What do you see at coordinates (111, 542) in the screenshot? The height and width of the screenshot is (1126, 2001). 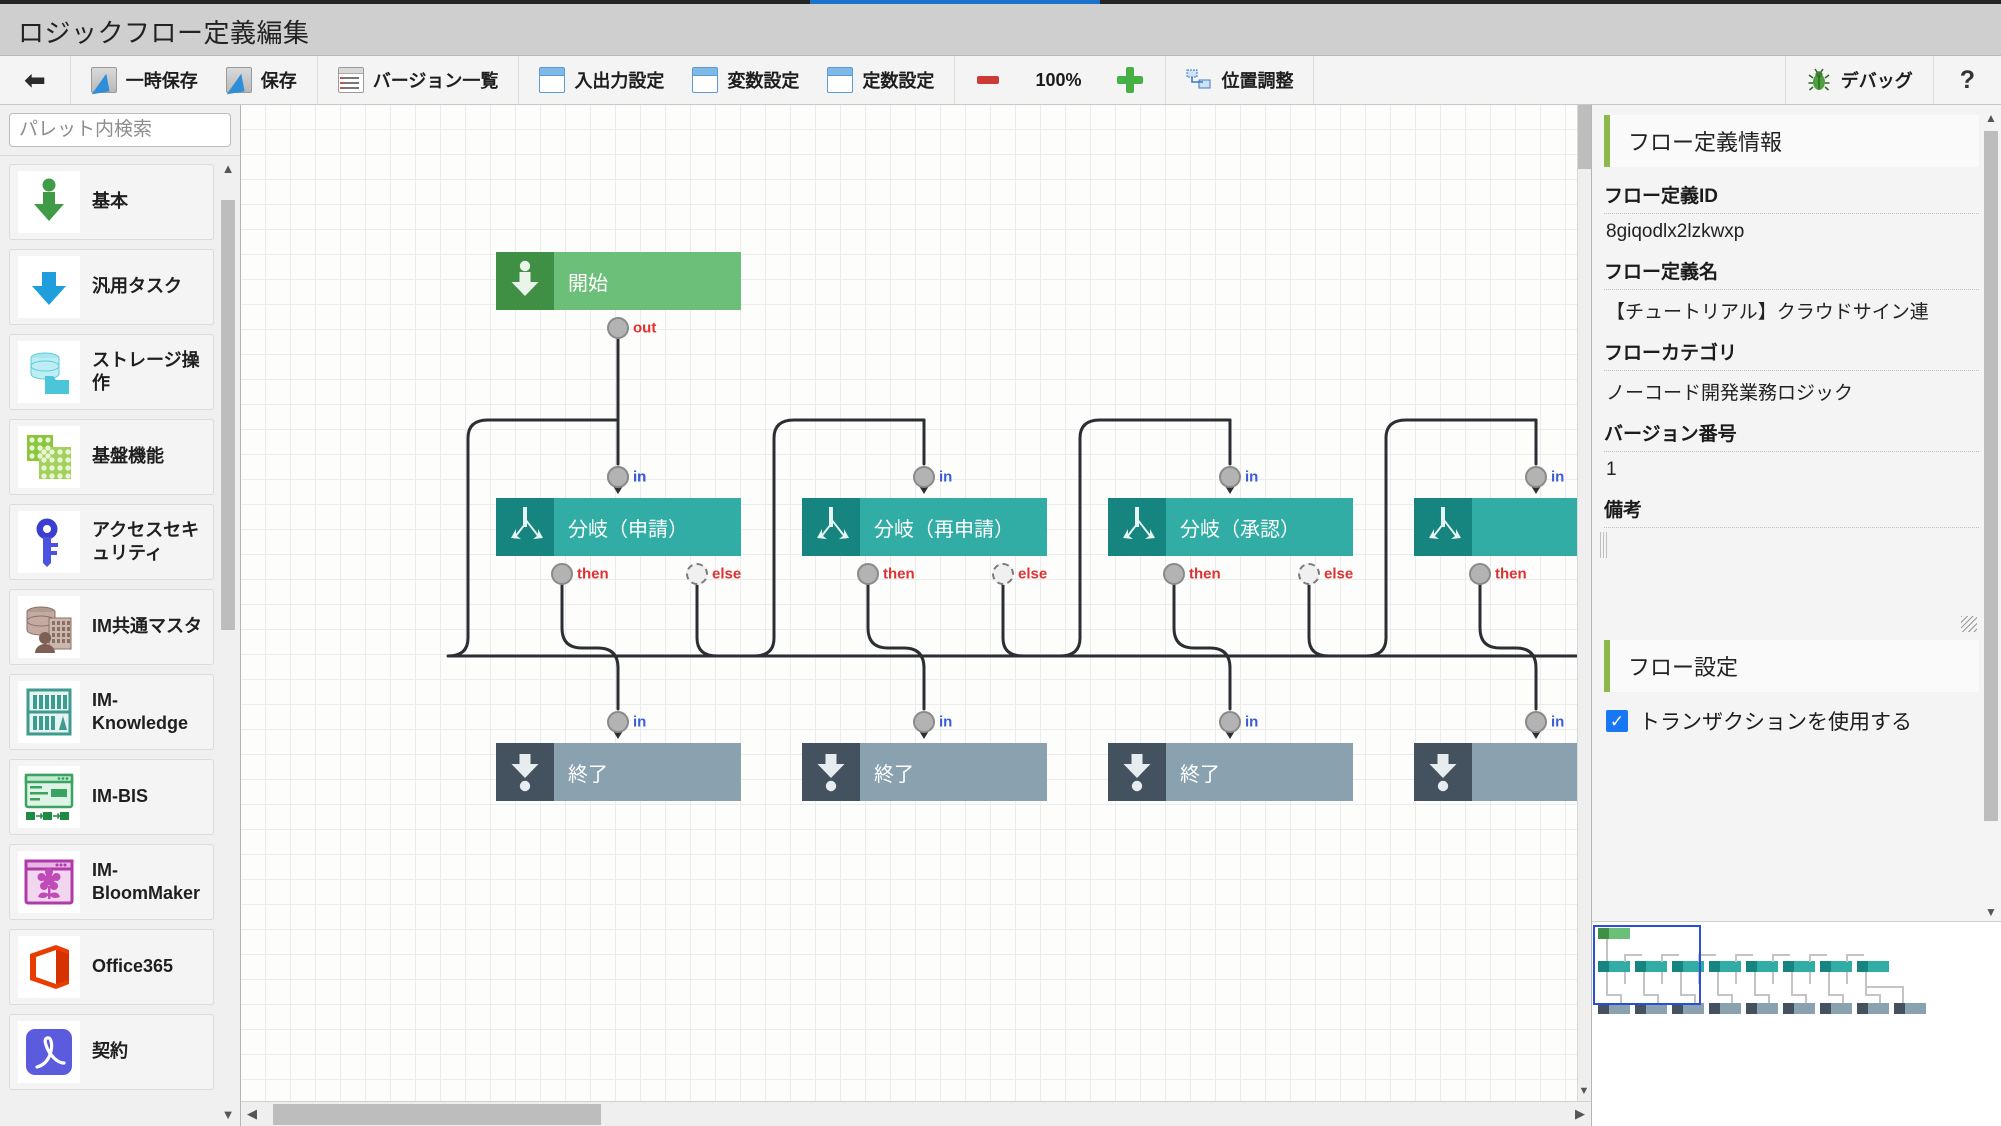 I see `palette-item-5: アクセスセキュリティ` at bounding box center [111, 542].